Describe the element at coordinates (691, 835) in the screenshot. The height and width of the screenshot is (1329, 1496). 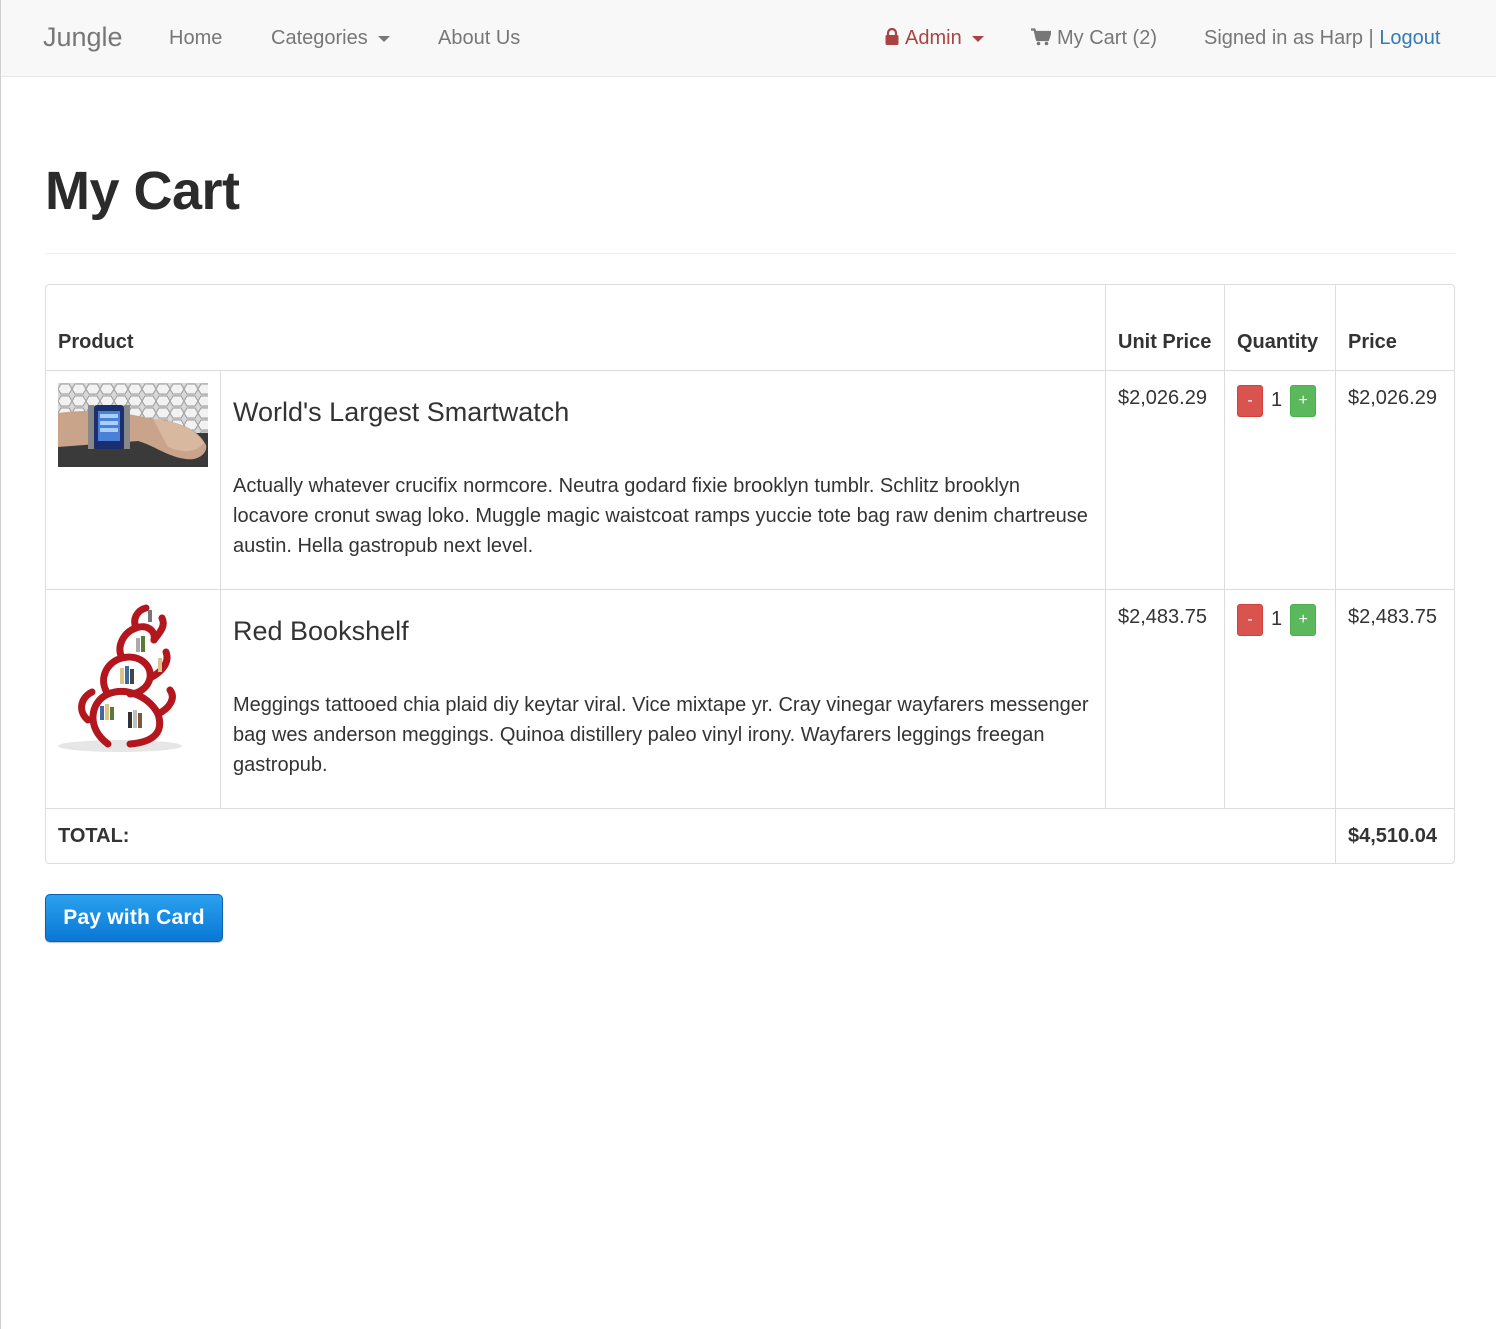
I see `total-label: TOTAL:` at that location.